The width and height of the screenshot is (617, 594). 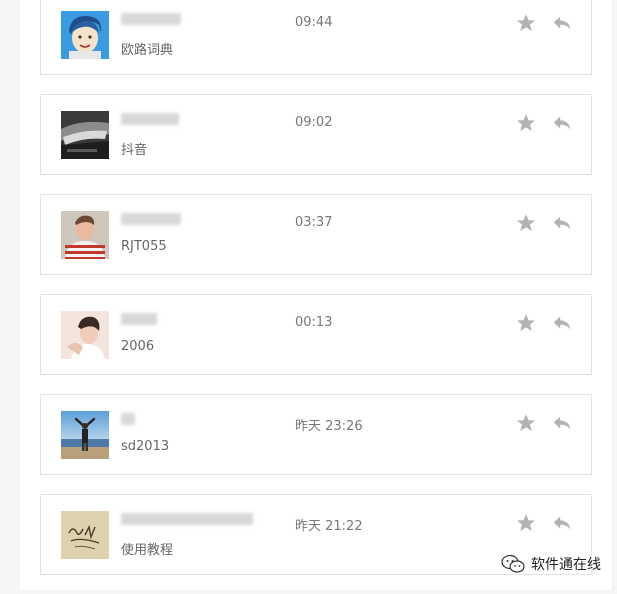 What do you see at coordinates (316, 37) in the screenshot?
I see `message-card: 欧路词典 09:44` at bounding box center [316, 37].